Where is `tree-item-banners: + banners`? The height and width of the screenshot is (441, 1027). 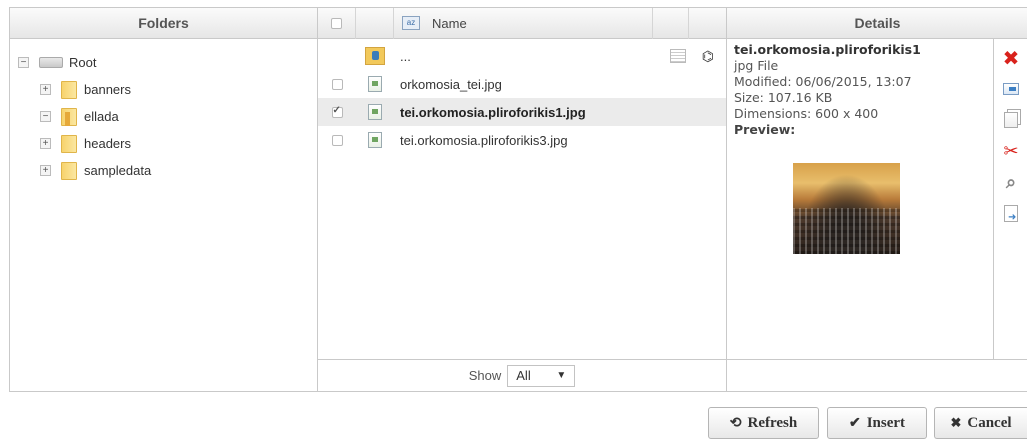 tree-item-banners: + banners is located at coordinates (167, 89).